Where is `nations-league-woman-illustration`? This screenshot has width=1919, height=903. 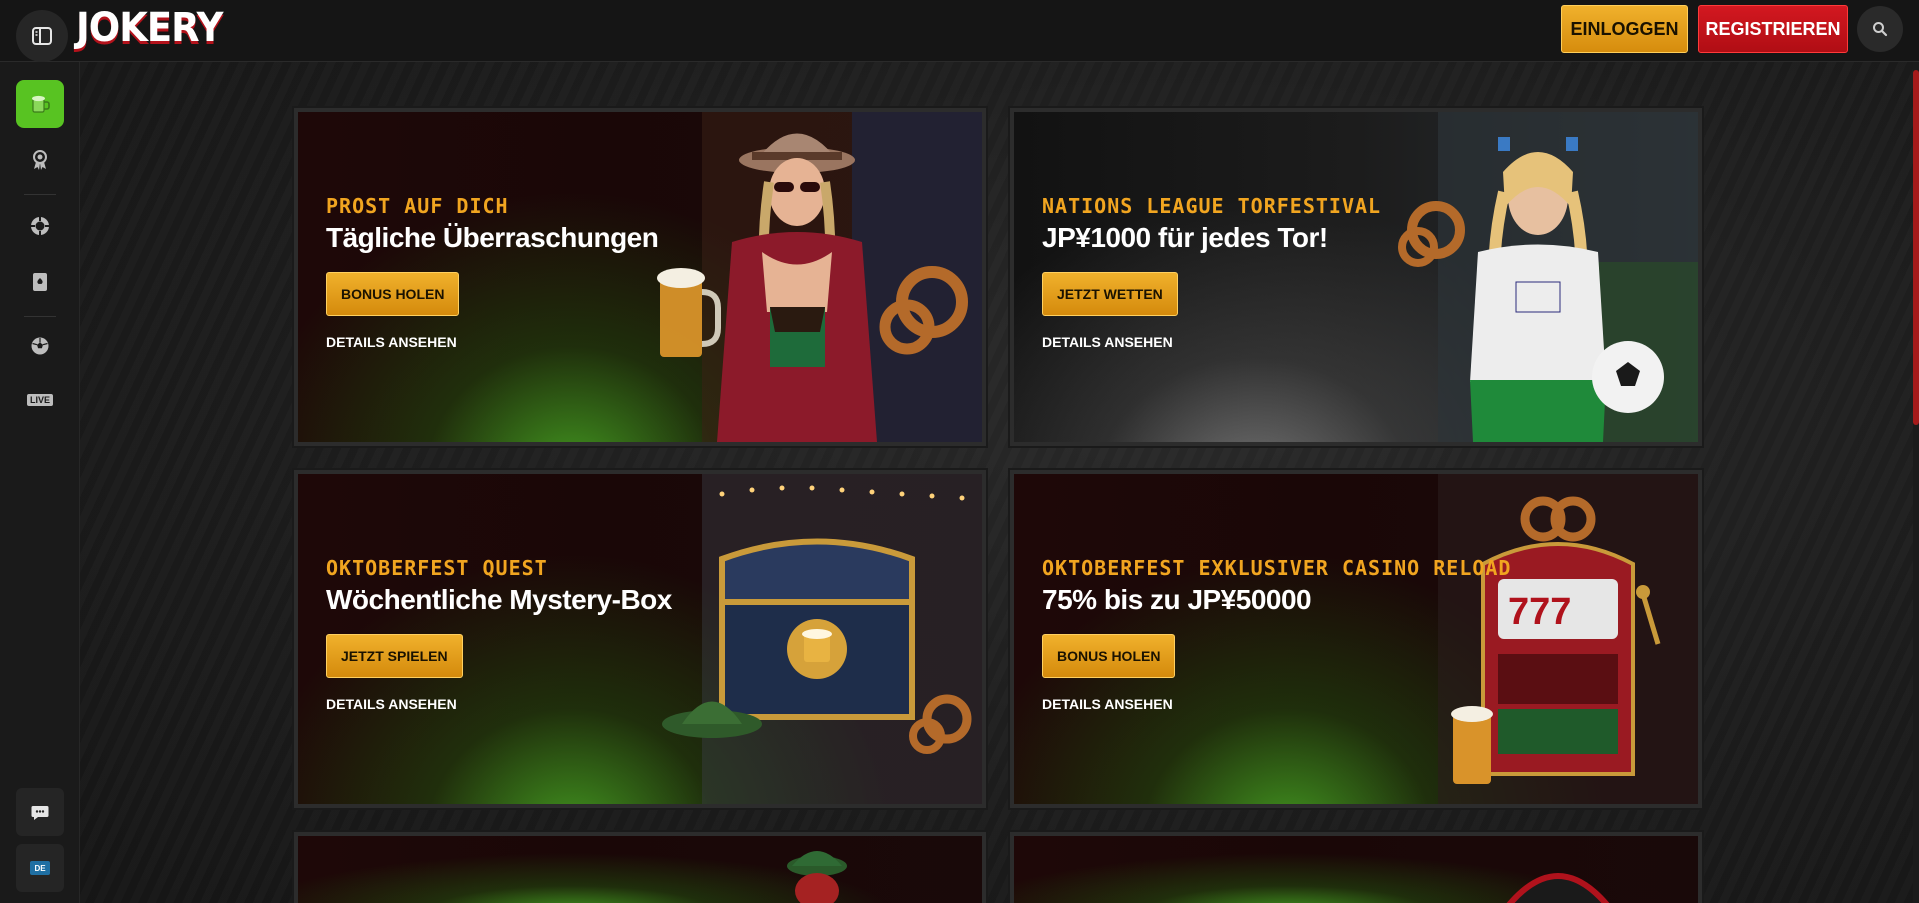
nations-league-woman-illustration is located at coordinates (1548, 277).